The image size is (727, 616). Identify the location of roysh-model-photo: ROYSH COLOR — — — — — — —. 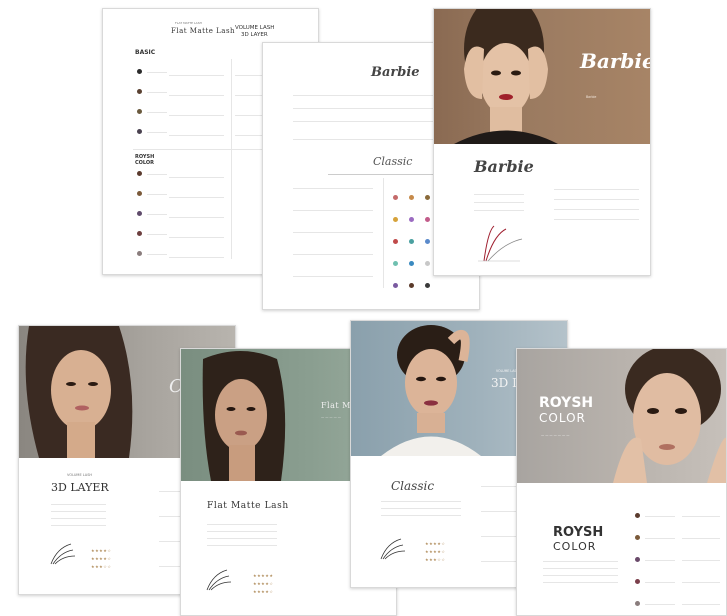
(621, 416).